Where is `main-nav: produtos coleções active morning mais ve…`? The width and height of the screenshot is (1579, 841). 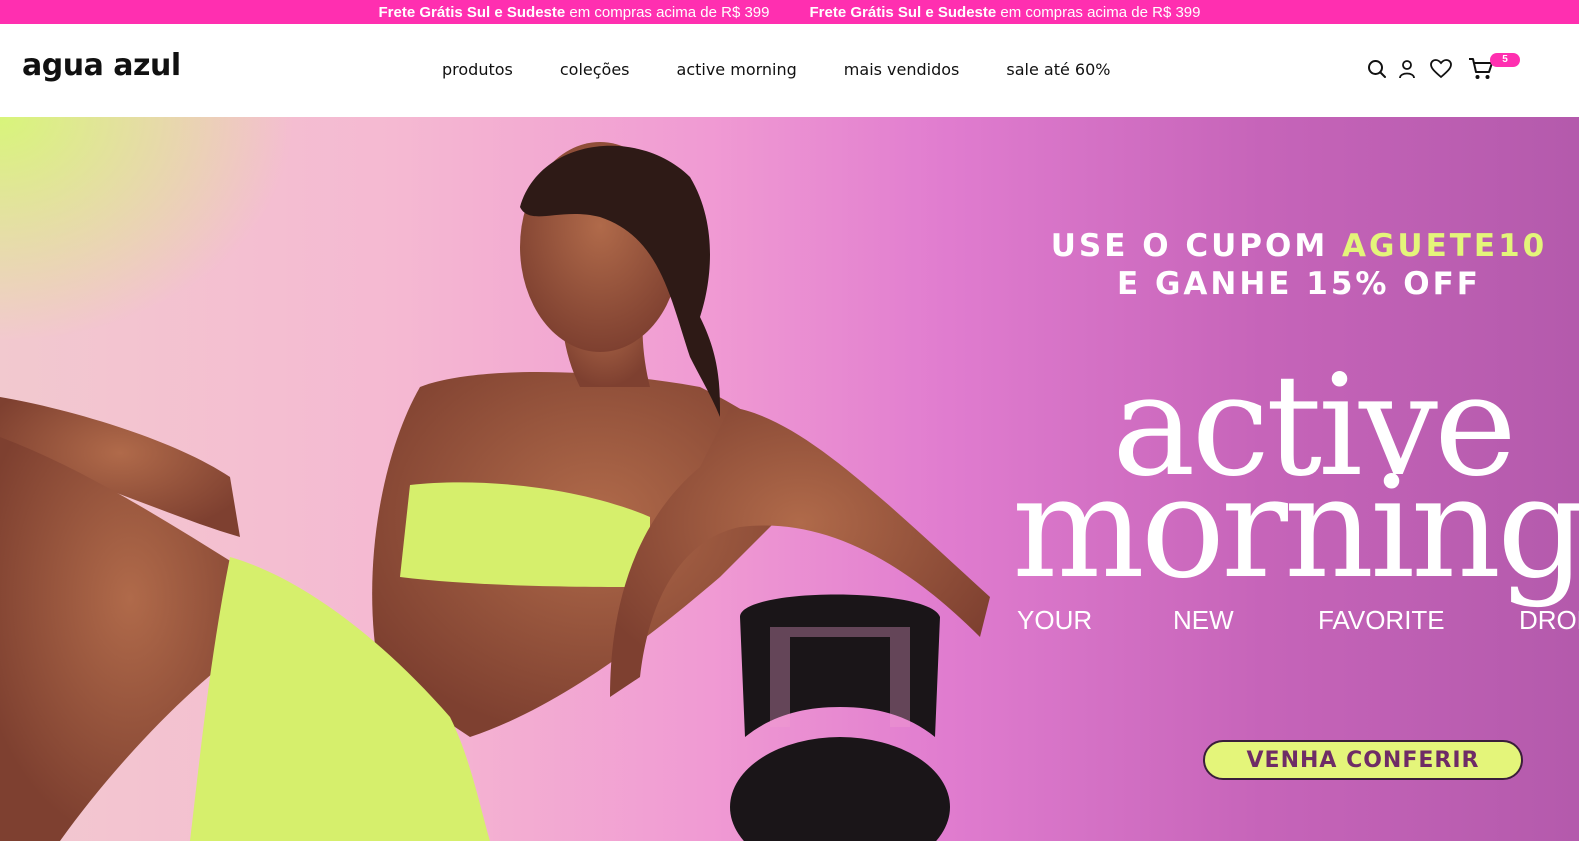 main-nav: produtos coleções active morning mais ve… is located at coordinates (776, 69).